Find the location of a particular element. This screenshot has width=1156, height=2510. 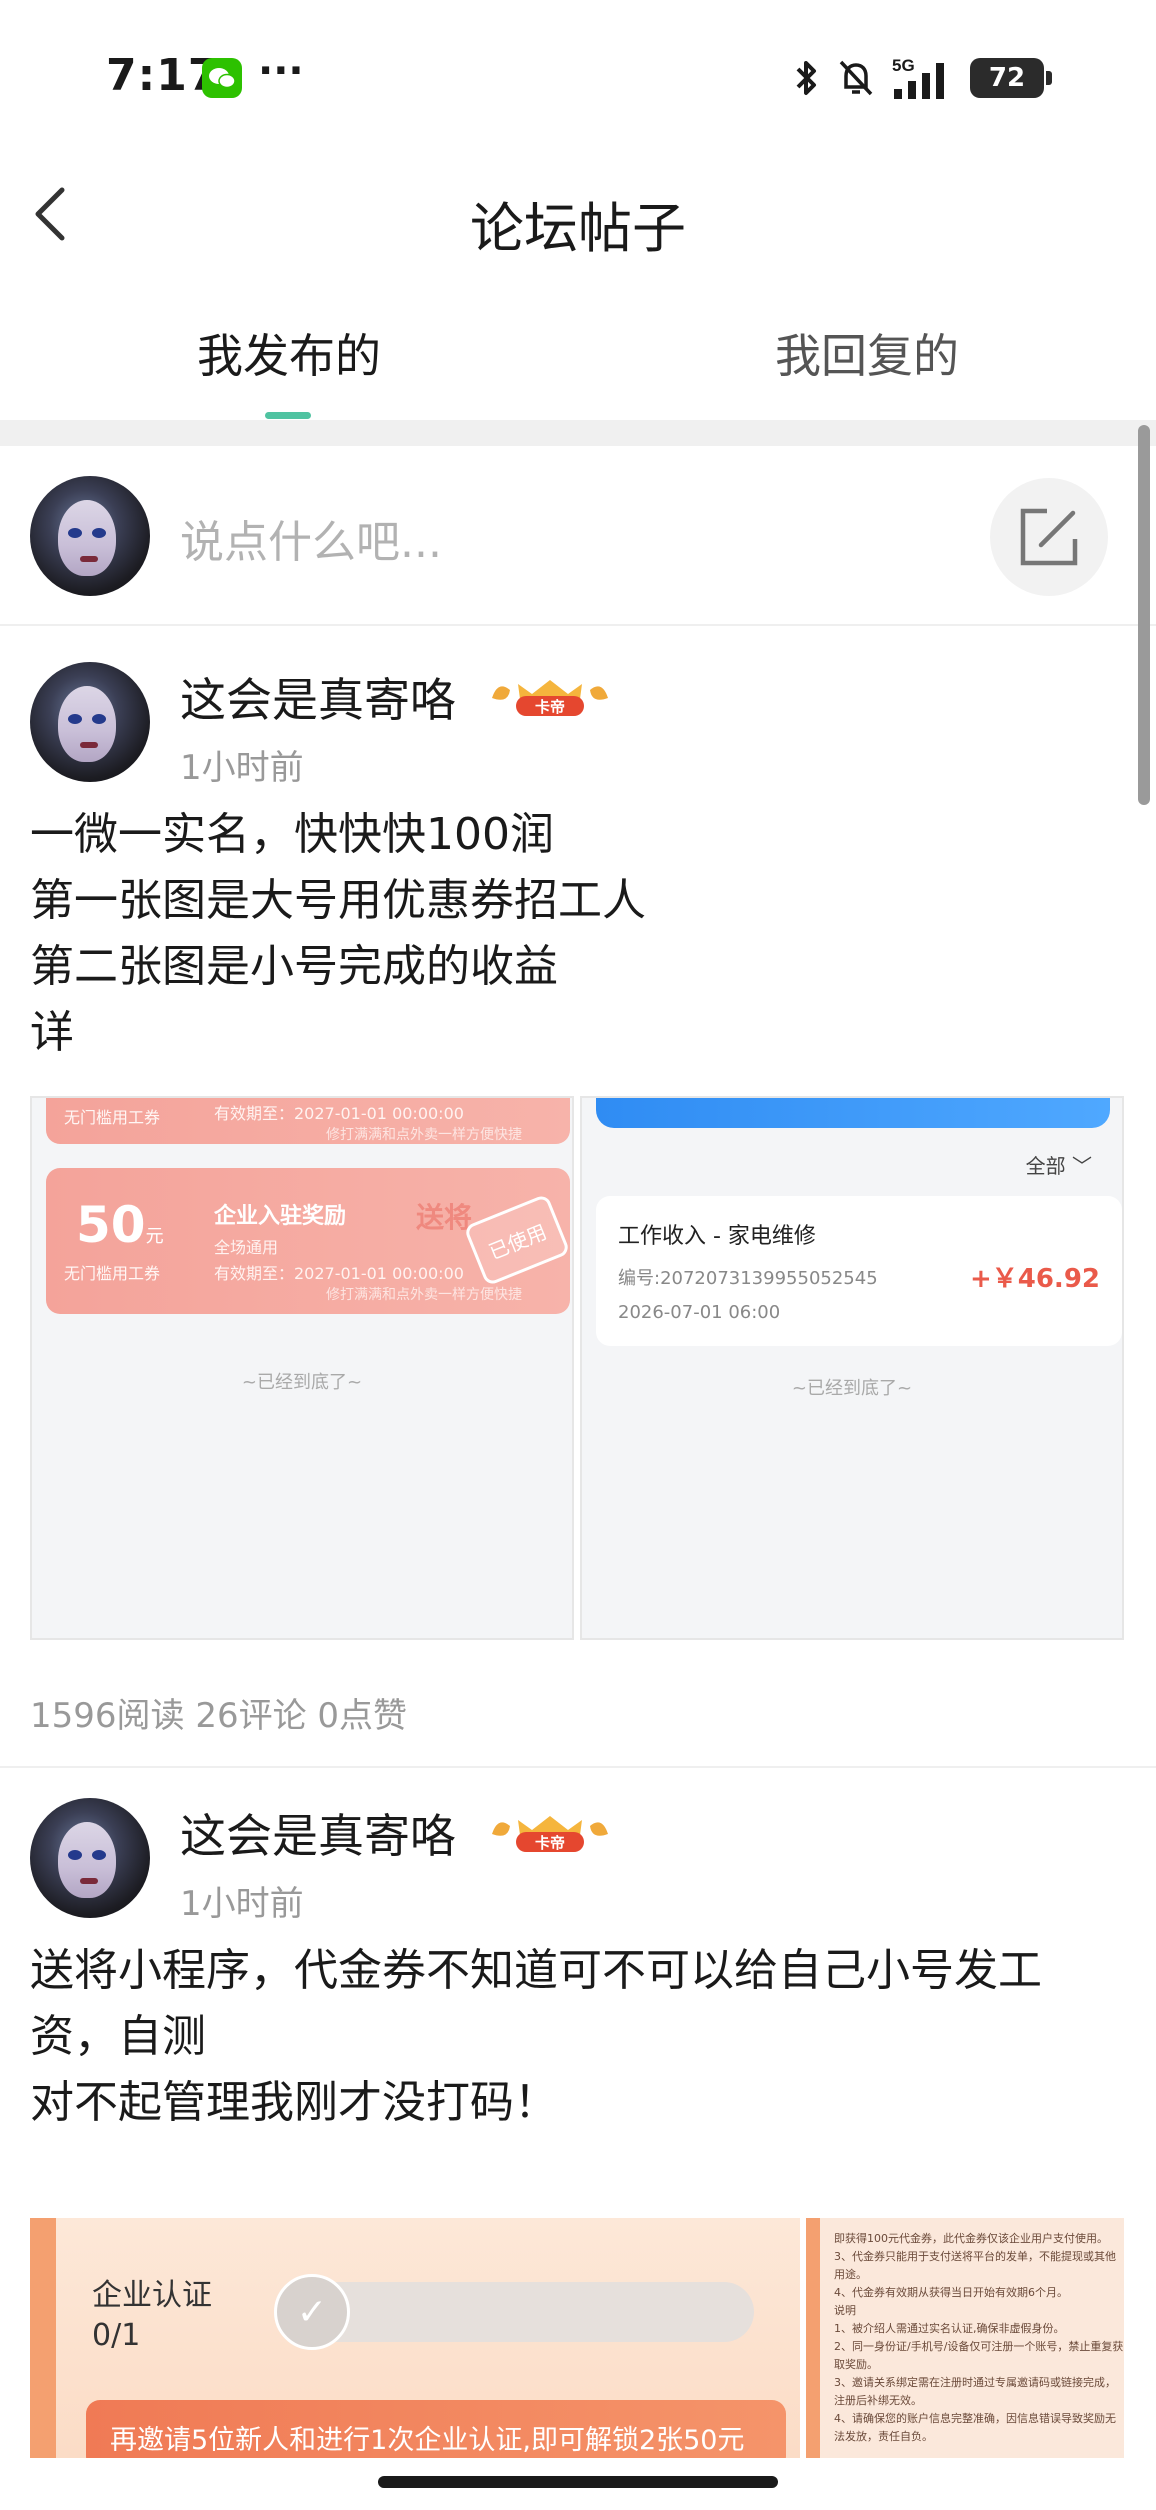

post-divider is located at coordinates (578, 1767).